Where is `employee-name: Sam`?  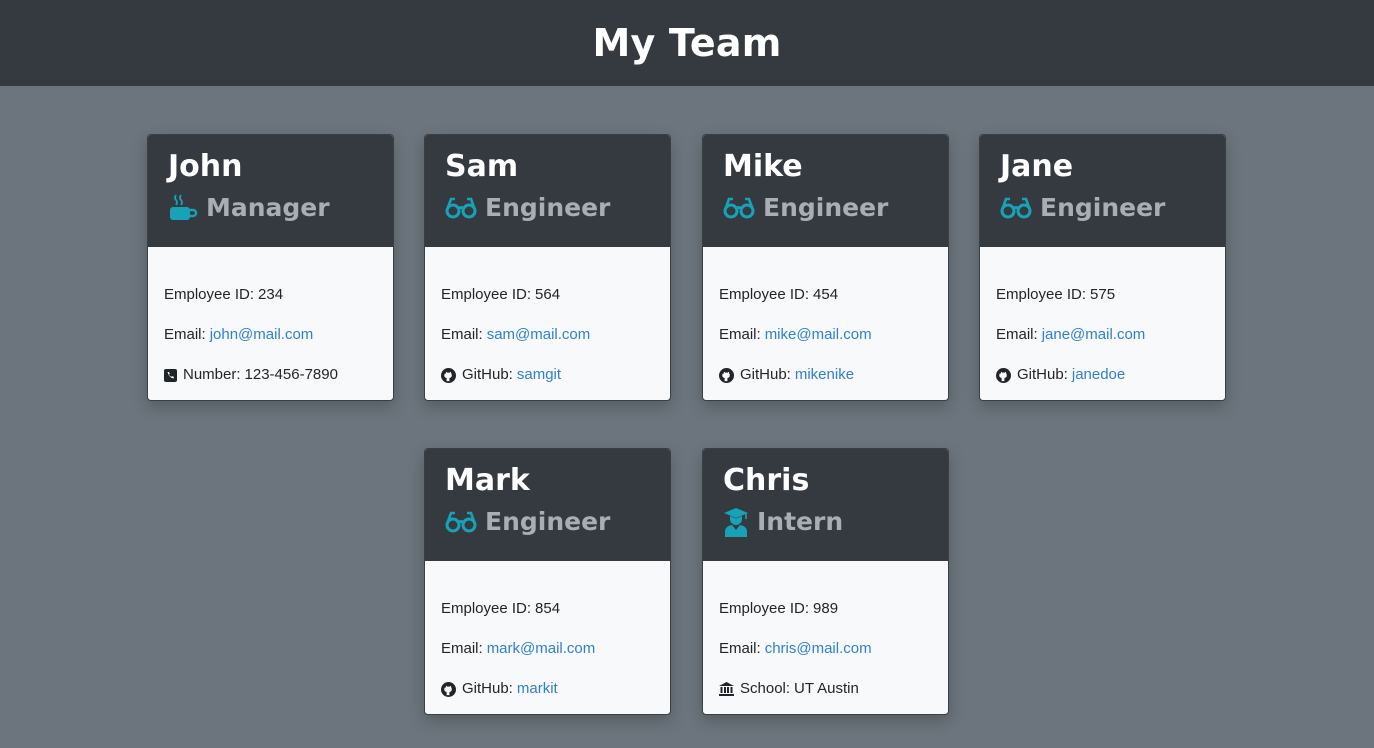
employee-name: Sam is located at coordinates (482, 166).